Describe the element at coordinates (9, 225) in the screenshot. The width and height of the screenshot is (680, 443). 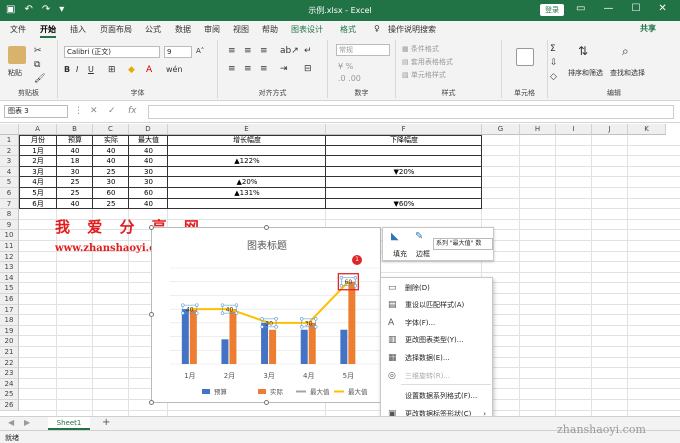
I see `row-header: 9` at that location.